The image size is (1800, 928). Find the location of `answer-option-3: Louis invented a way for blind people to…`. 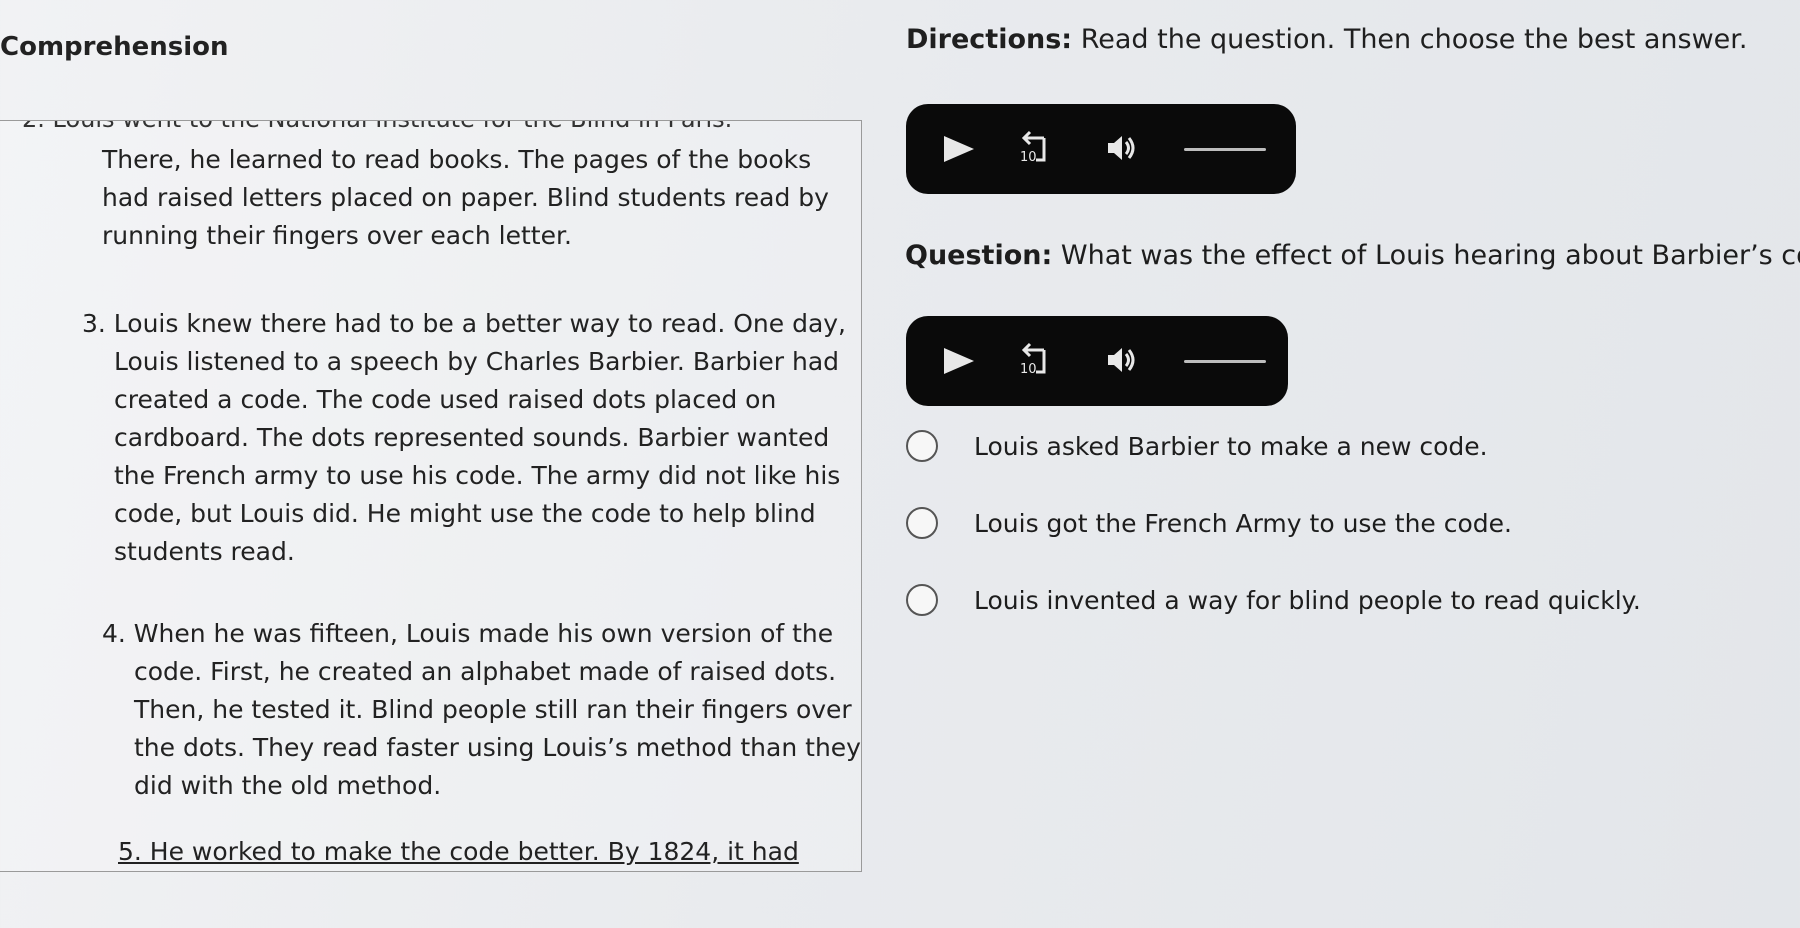

answer-option-3: Louis invented a way for blind people to… is located at coordinates (1273, 600).